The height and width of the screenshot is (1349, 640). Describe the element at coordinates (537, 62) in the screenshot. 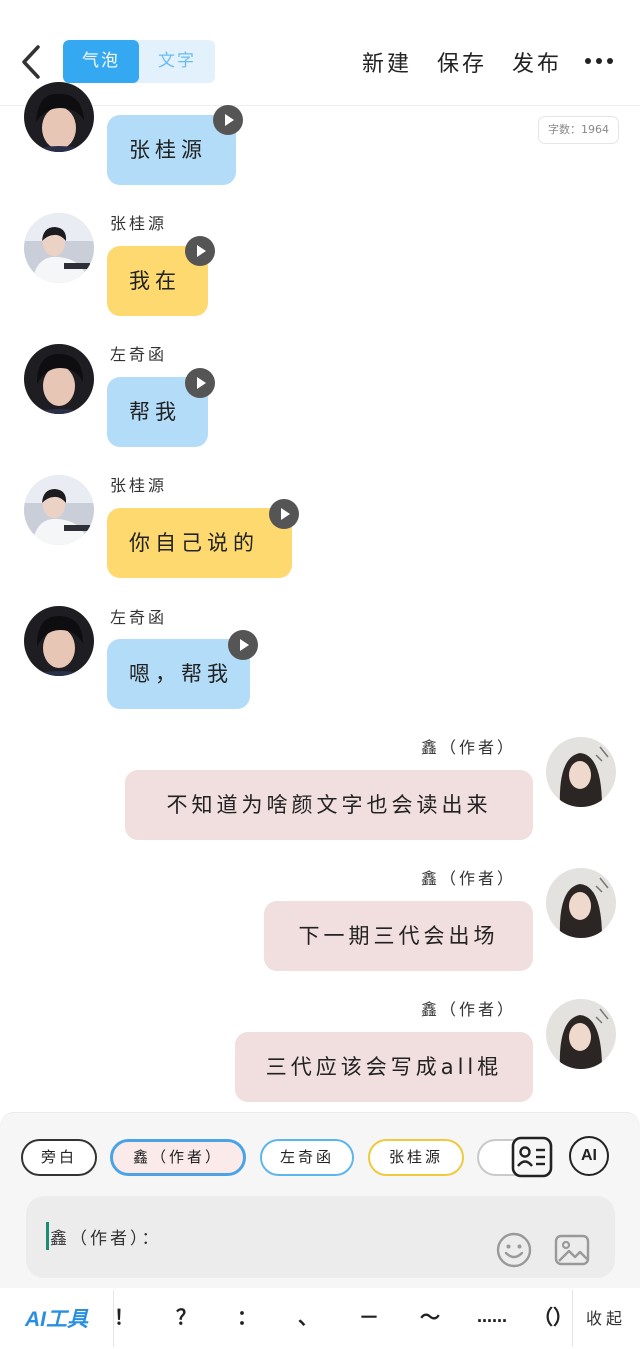

I see `publish-button: 发布` at that location.